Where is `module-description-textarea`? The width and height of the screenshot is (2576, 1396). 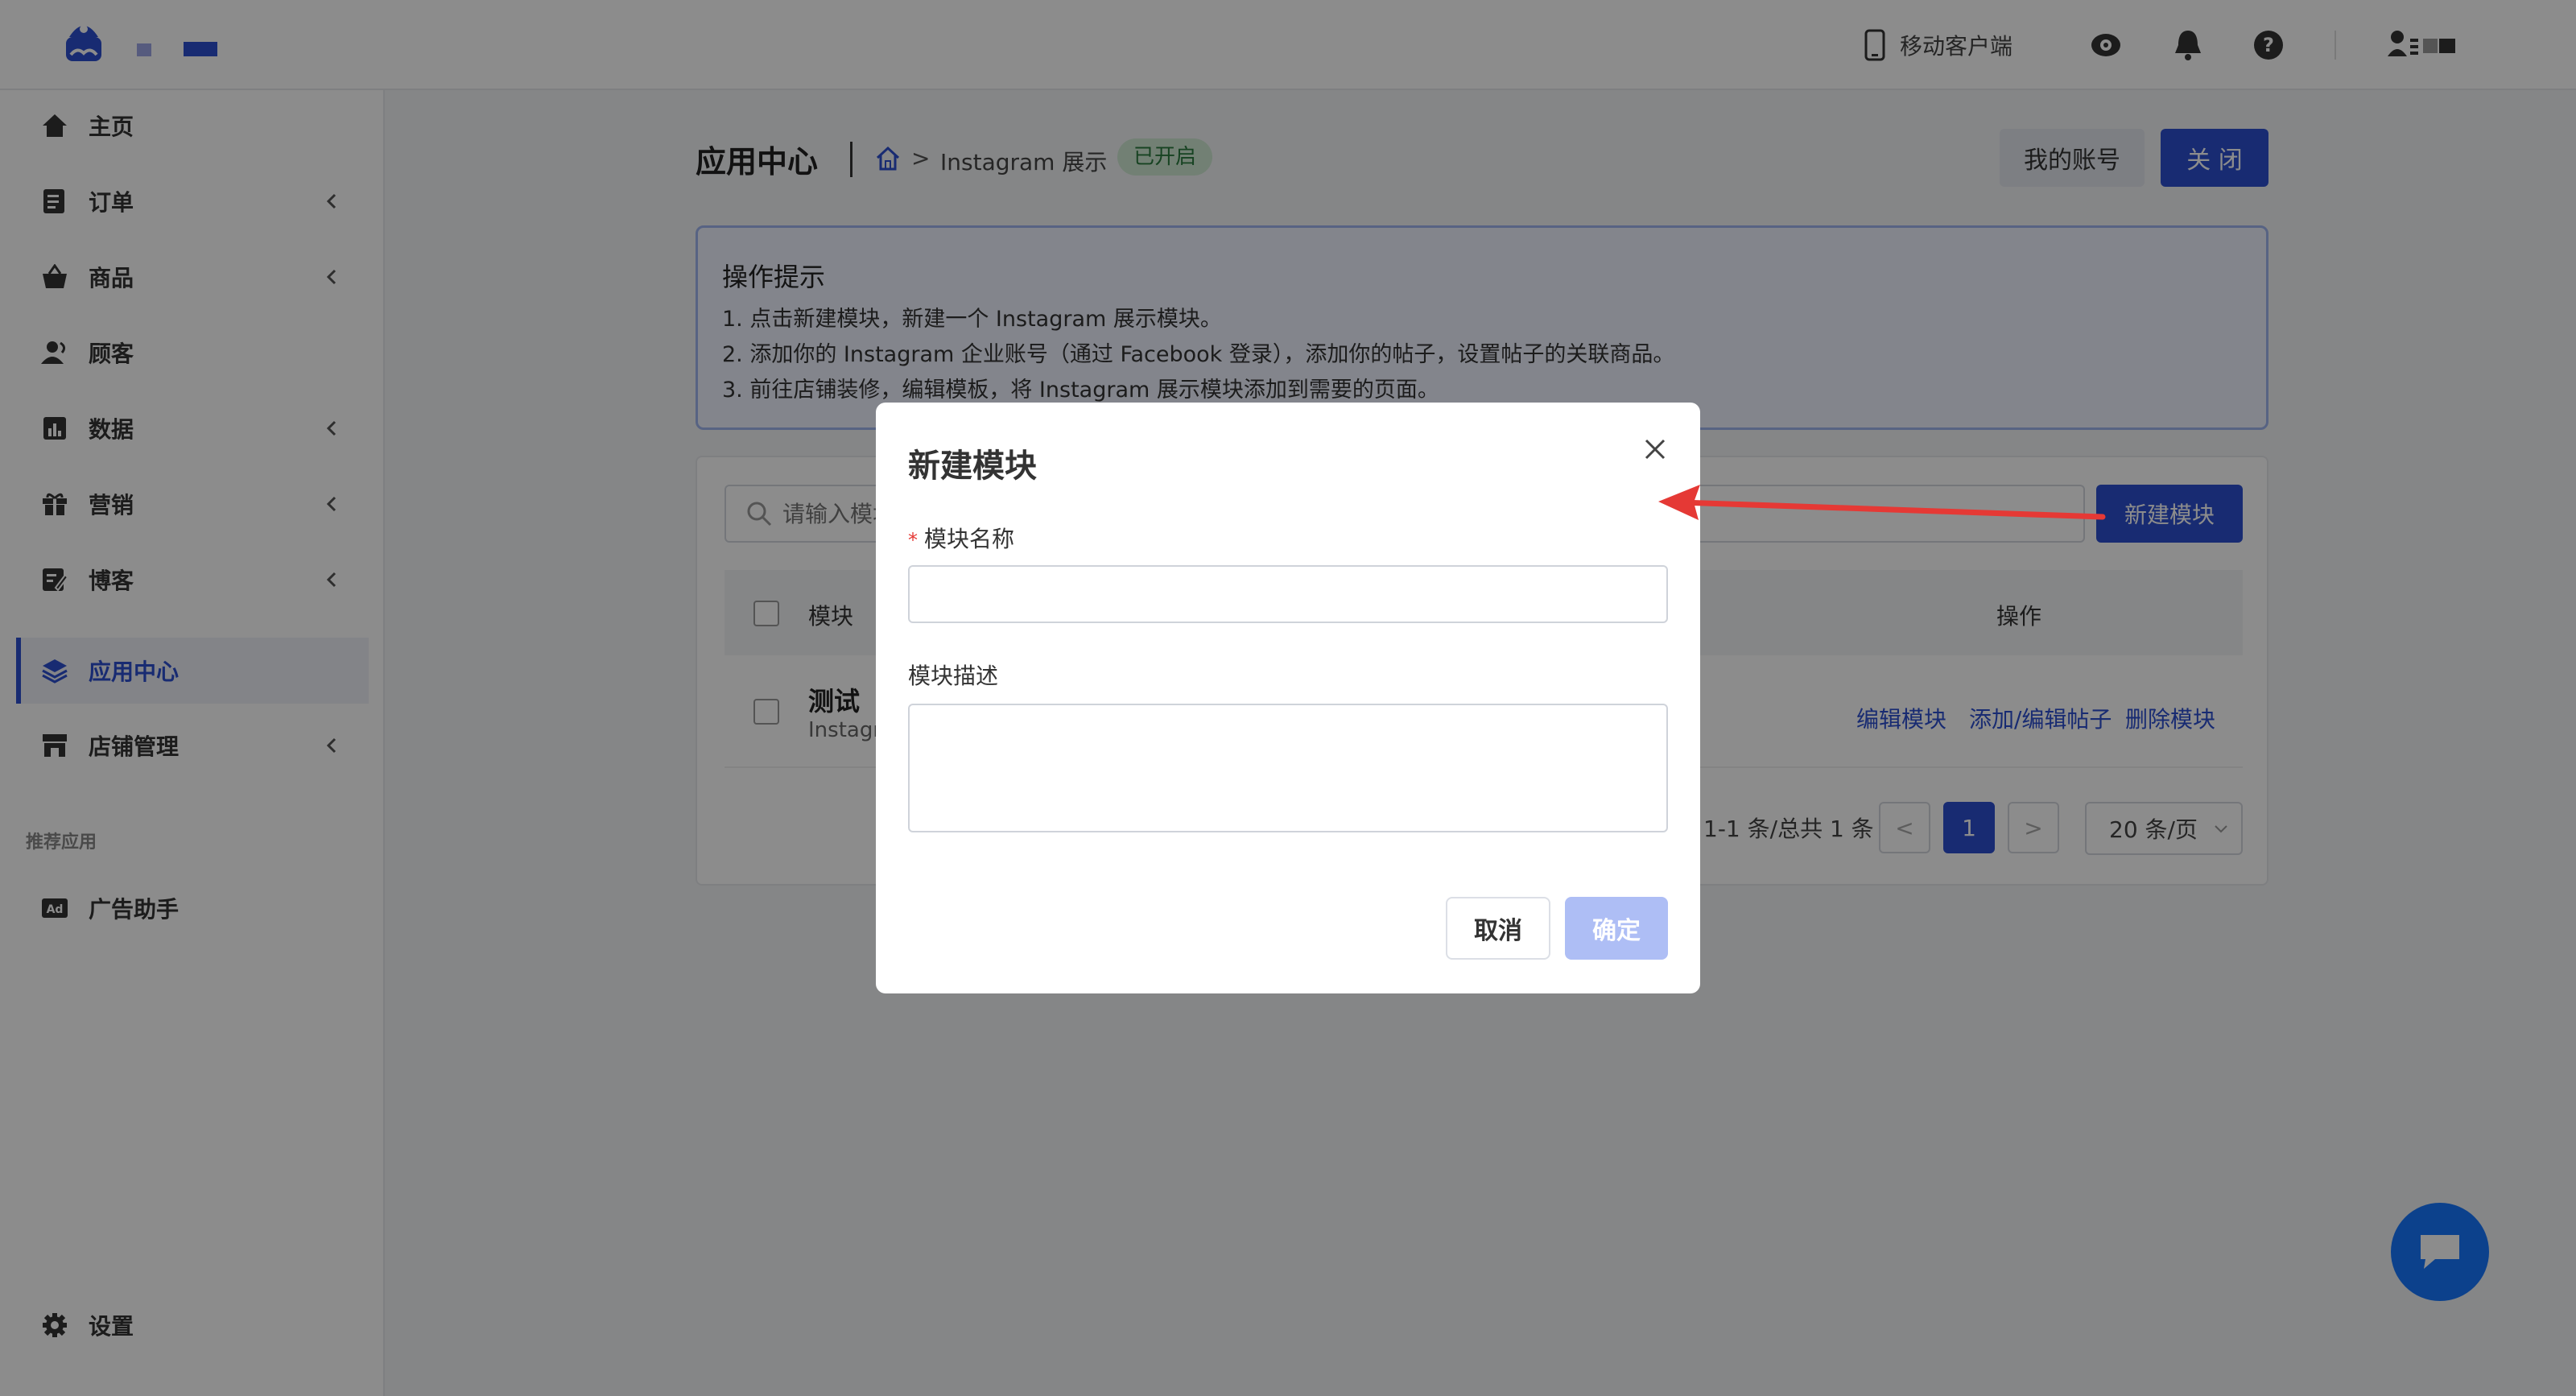
module-description-textarea is located at coordinates (1288, 768).